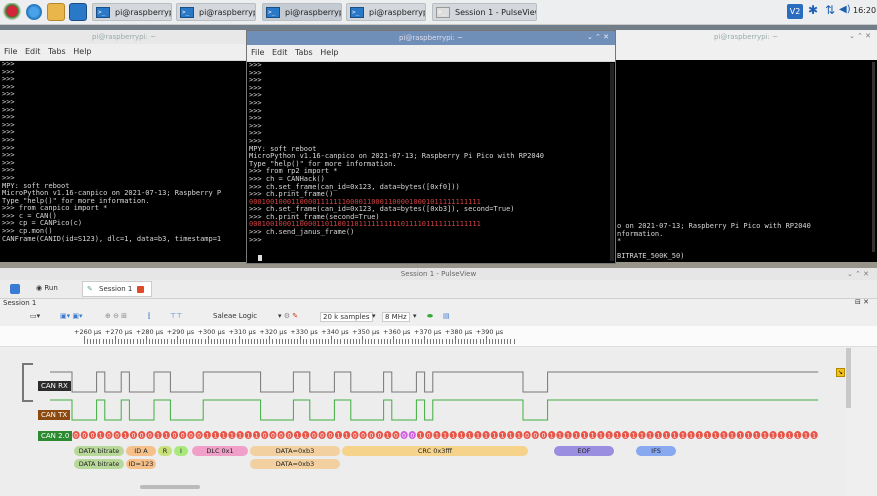 Image resolution: width=877 pixels, height=496 pixels. Describe the element at coordinates (34, 12) in the screenshot. I see `browser-icon` at that location.